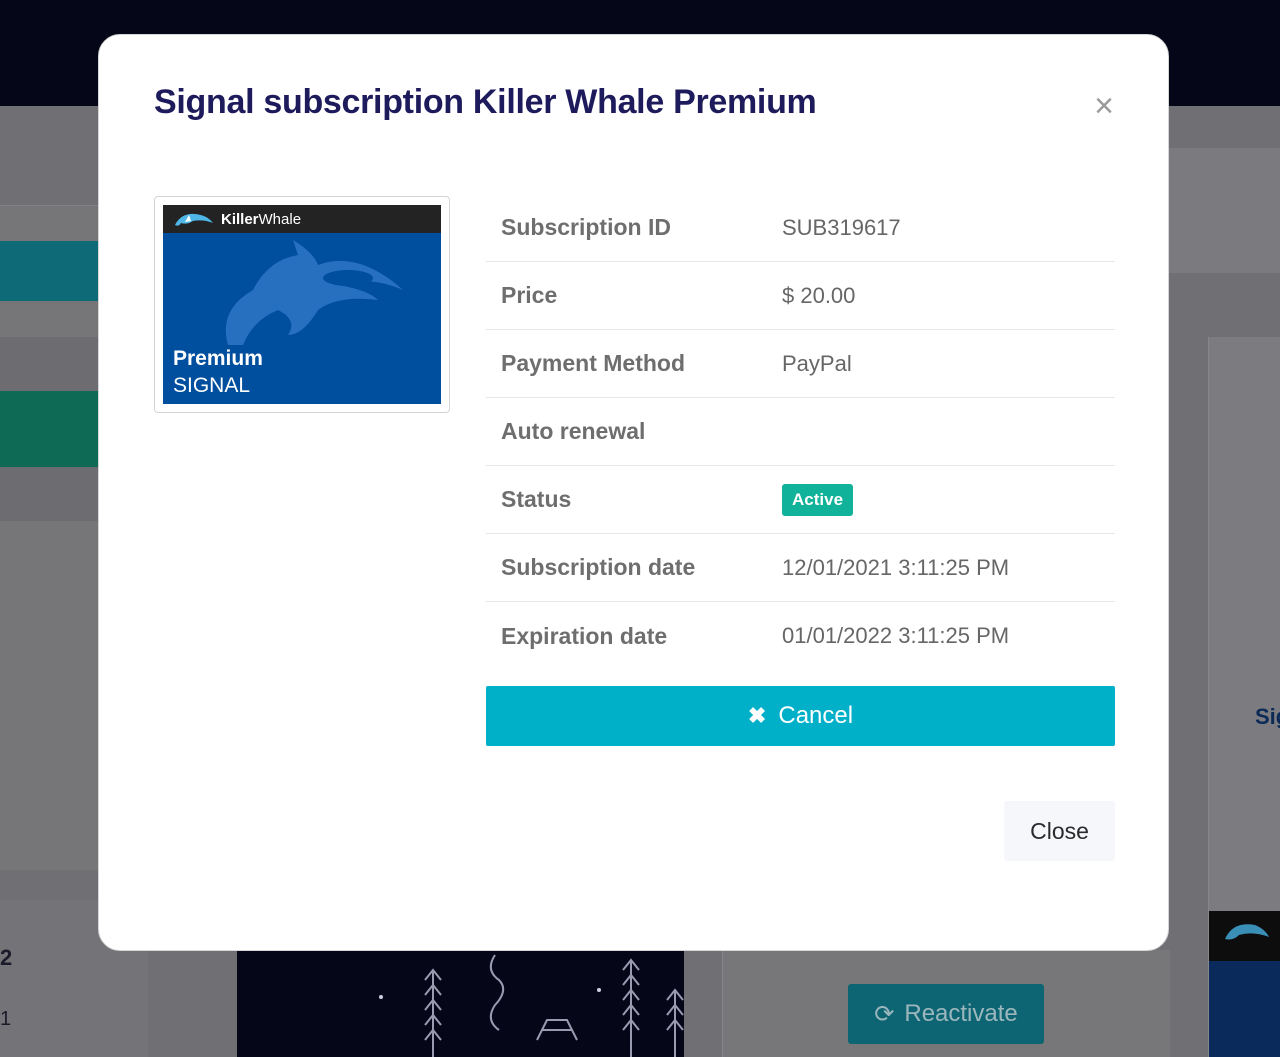  I want to click on close-button: Close, so click(1059, 831).